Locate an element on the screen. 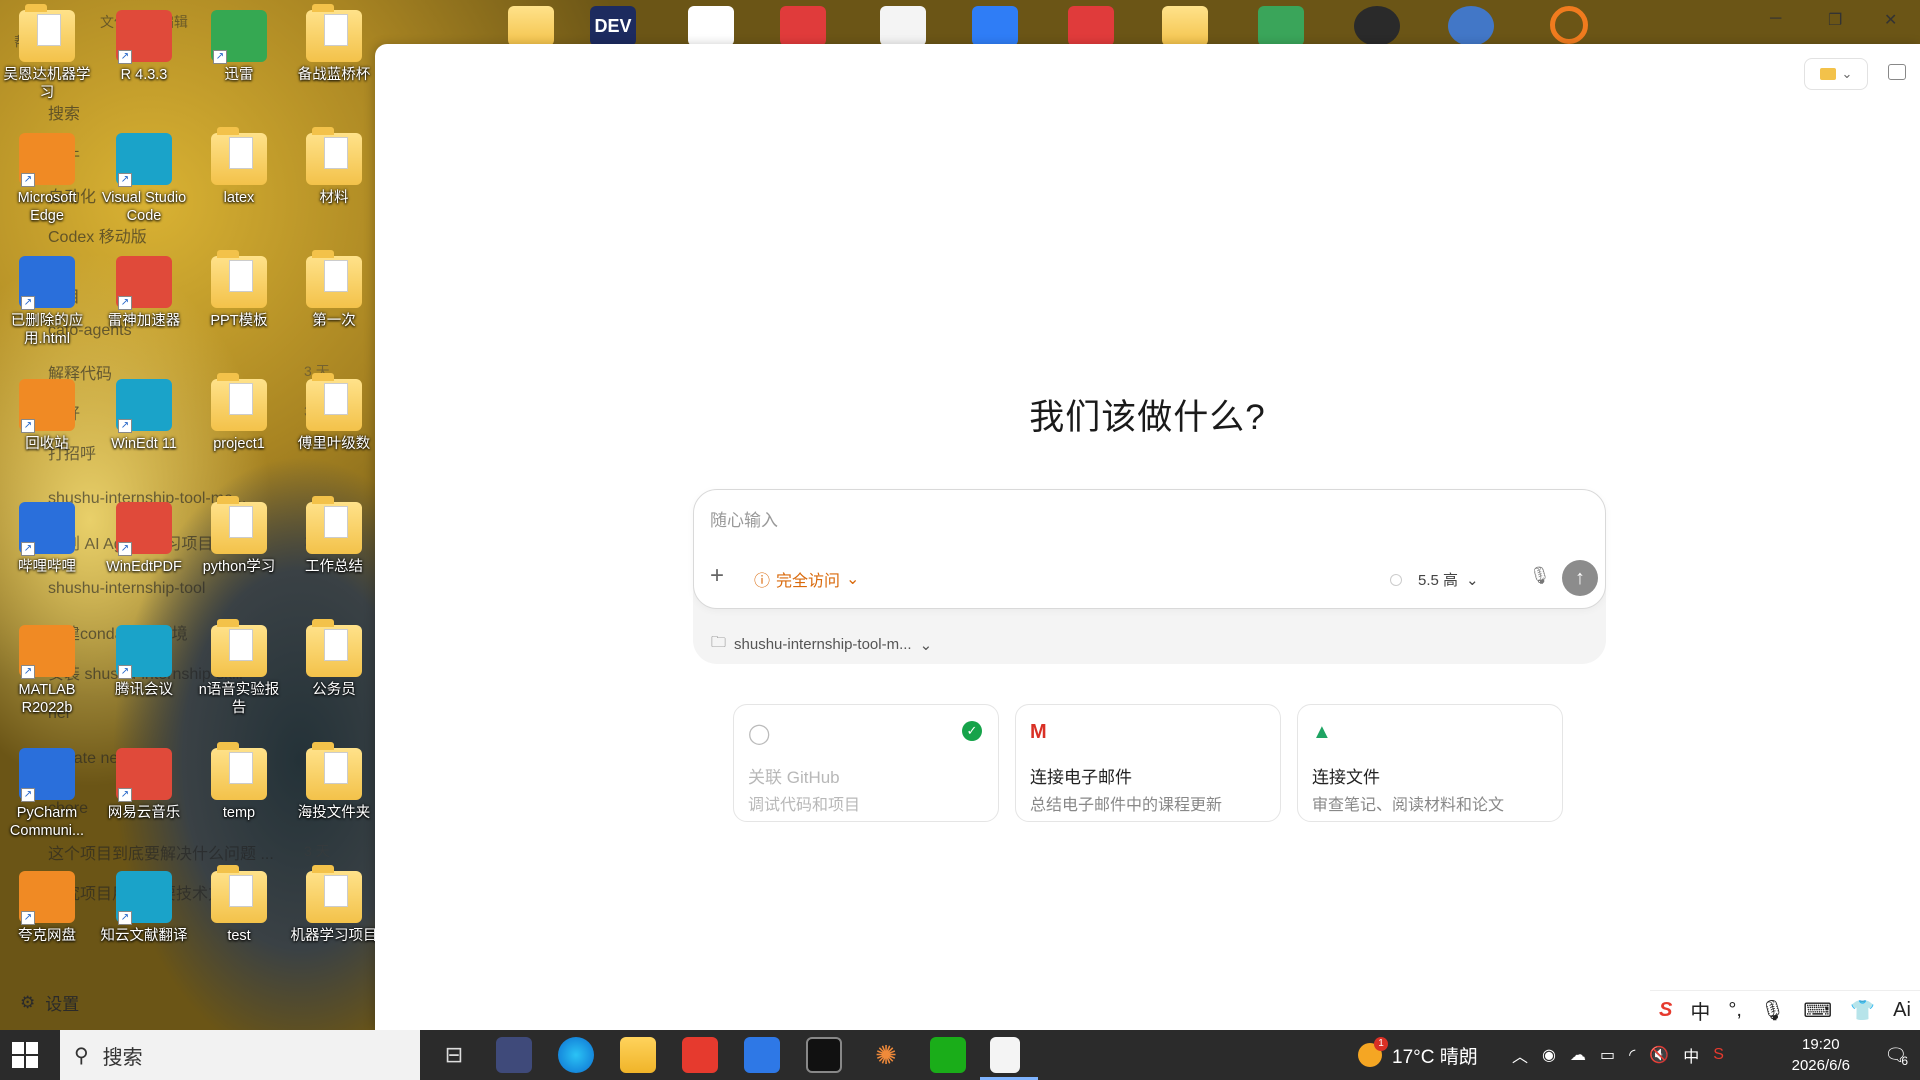  claude-icon: ✺ is located at coordinates (886, 1055).